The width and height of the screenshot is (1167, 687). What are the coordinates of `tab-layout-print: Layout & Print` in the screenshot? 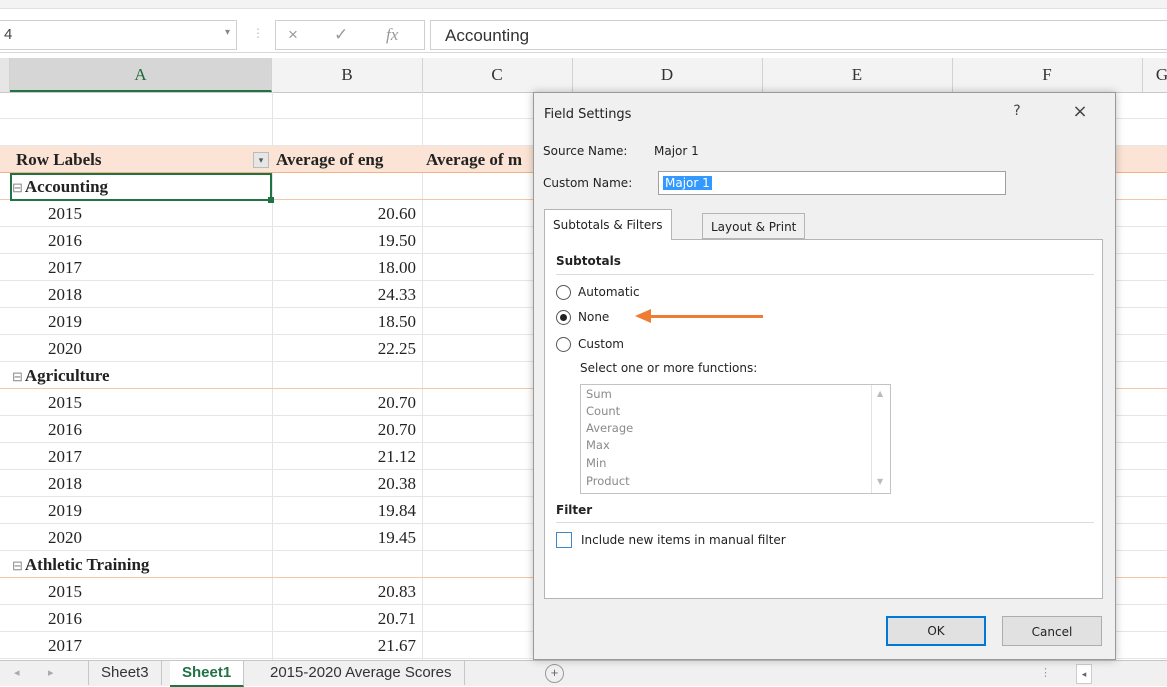 It's located at (754, 226).